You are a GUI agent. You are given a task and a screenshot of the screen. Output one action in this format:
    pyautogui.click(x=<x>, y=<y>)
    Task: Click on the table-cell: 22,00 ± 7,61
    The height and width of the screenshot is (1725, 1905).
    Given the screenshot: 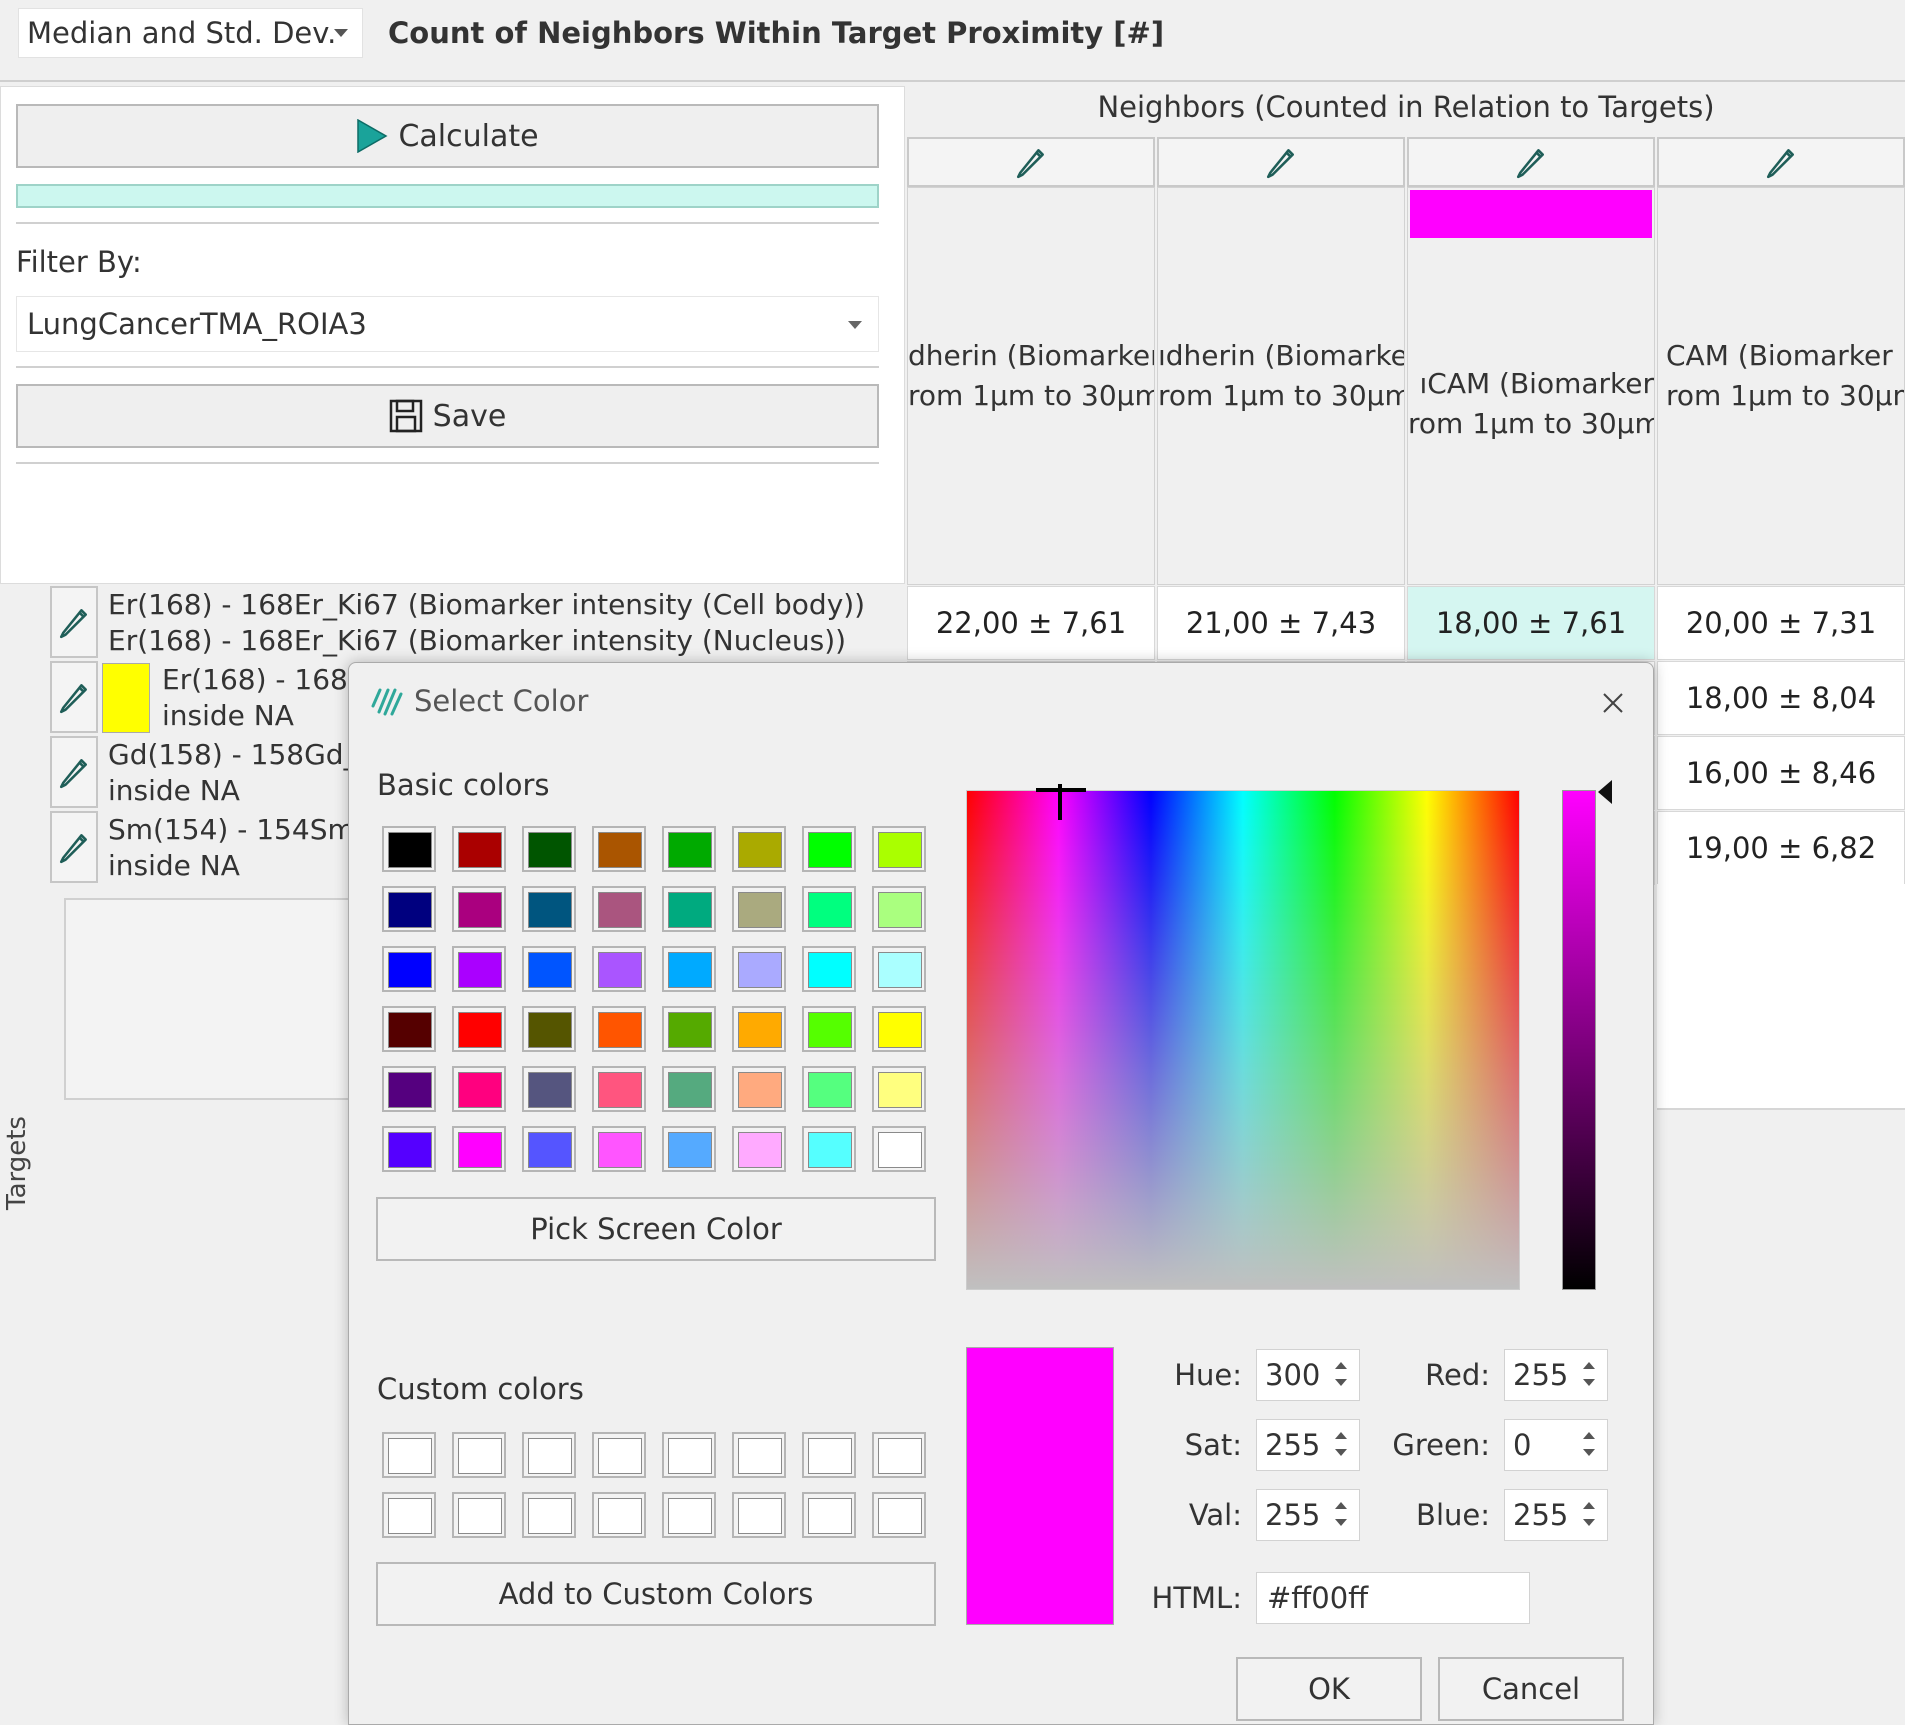 What is the action you would take?
    pyautogui.click(x=1031, y=623)
    